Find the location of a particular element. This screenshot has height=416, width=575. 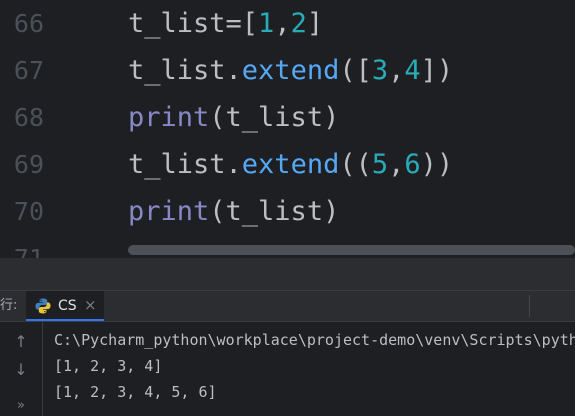

code-line: t_list.extend((5,6)) is located at coordinates (290, 164).